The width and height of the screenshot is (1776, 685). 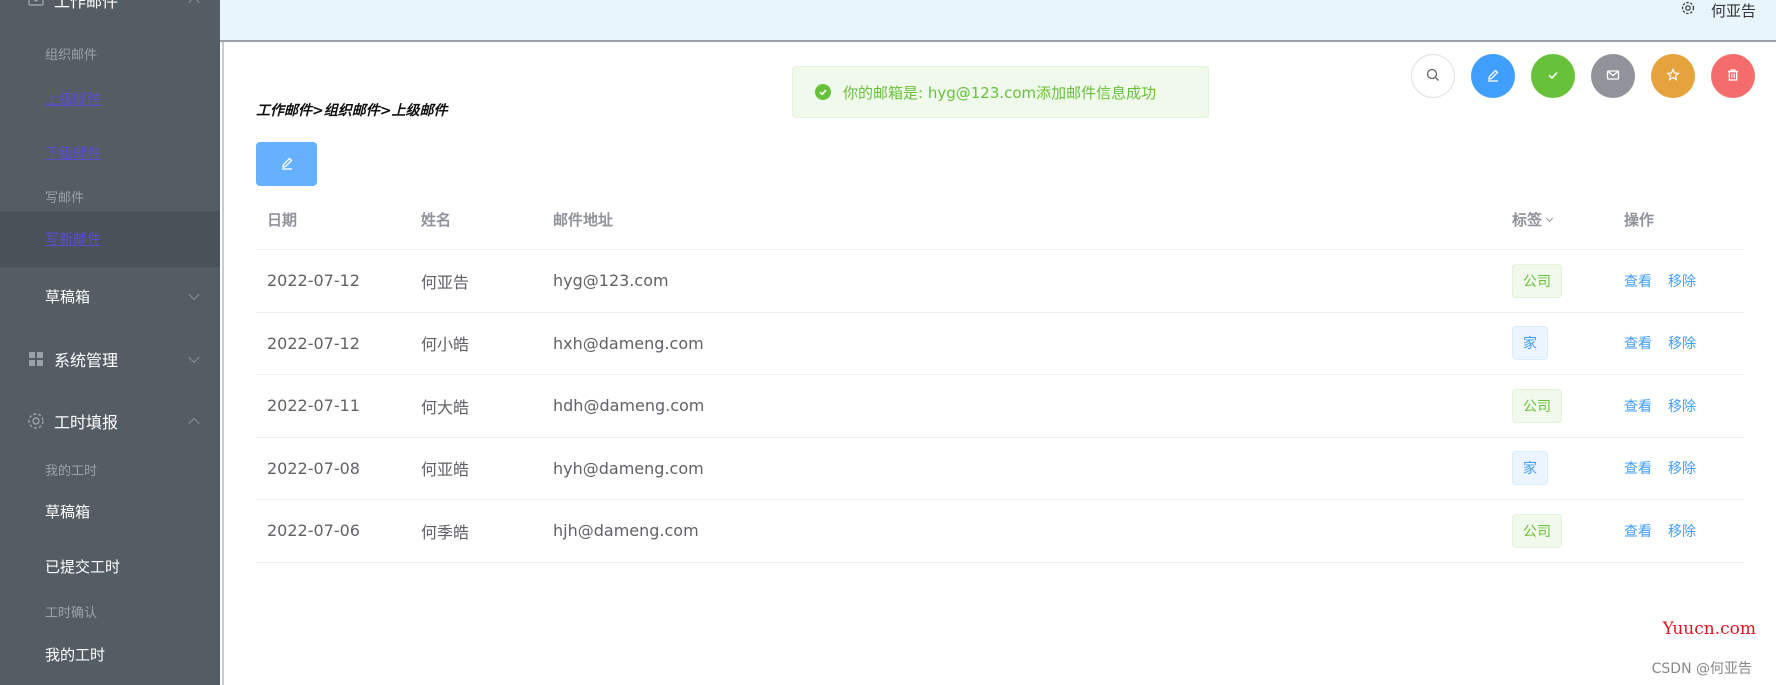 What do you see at coordinates (1000, 344) in the screenshot?
I see `table-row: 2022-07-12 何小皓 hxh@dameng.com 家 查看 移除` at bounding box center [1000, 344].